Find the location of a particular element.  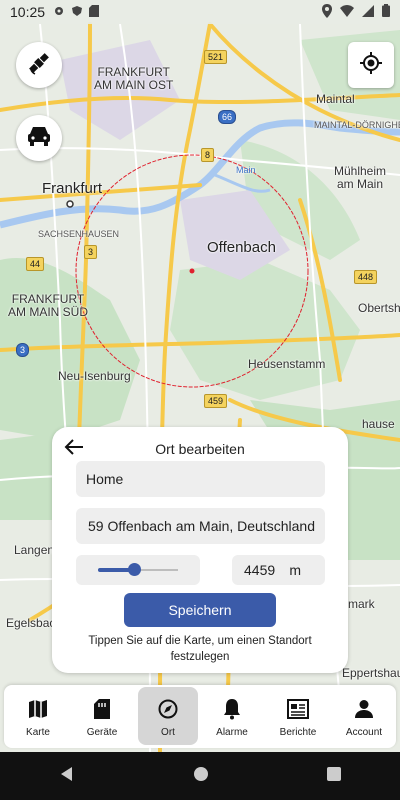

nav-item-ort: Ort is located at coordinates (168, 716).